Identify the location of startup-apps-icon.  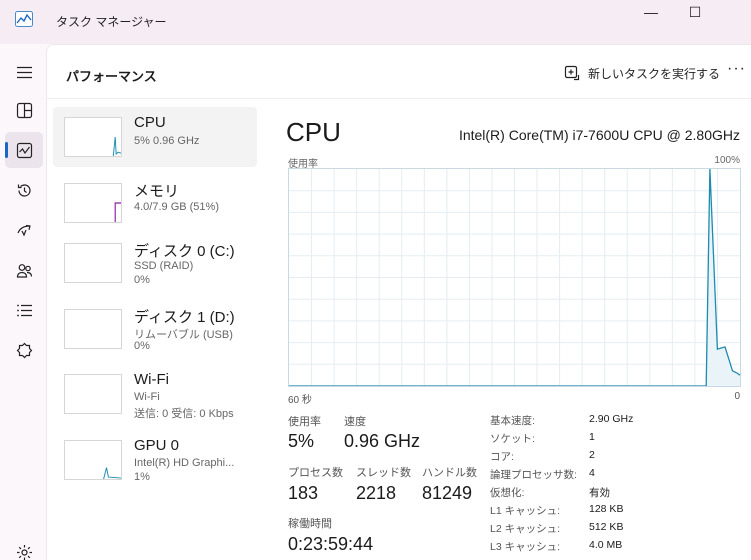
(23, 230).